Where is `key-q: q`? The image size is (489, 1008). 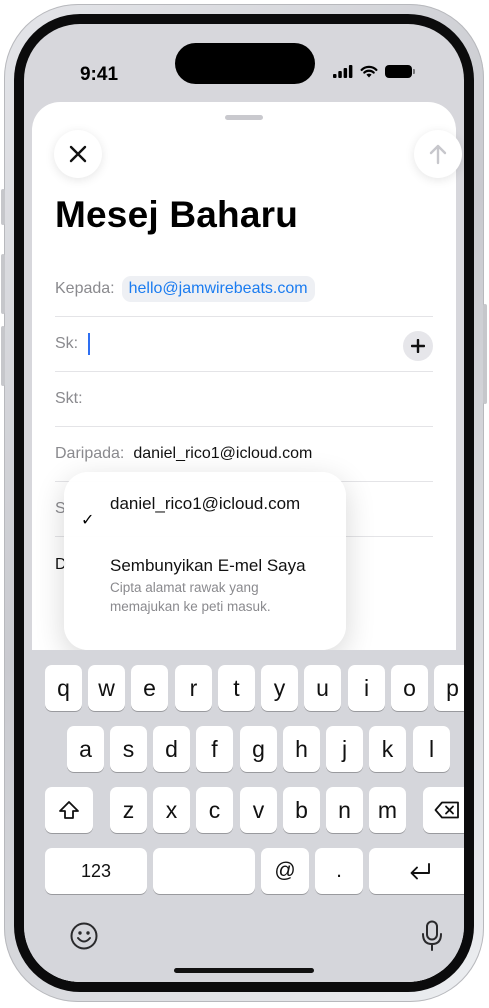 key-q: q is located at coordinates (63, 688).